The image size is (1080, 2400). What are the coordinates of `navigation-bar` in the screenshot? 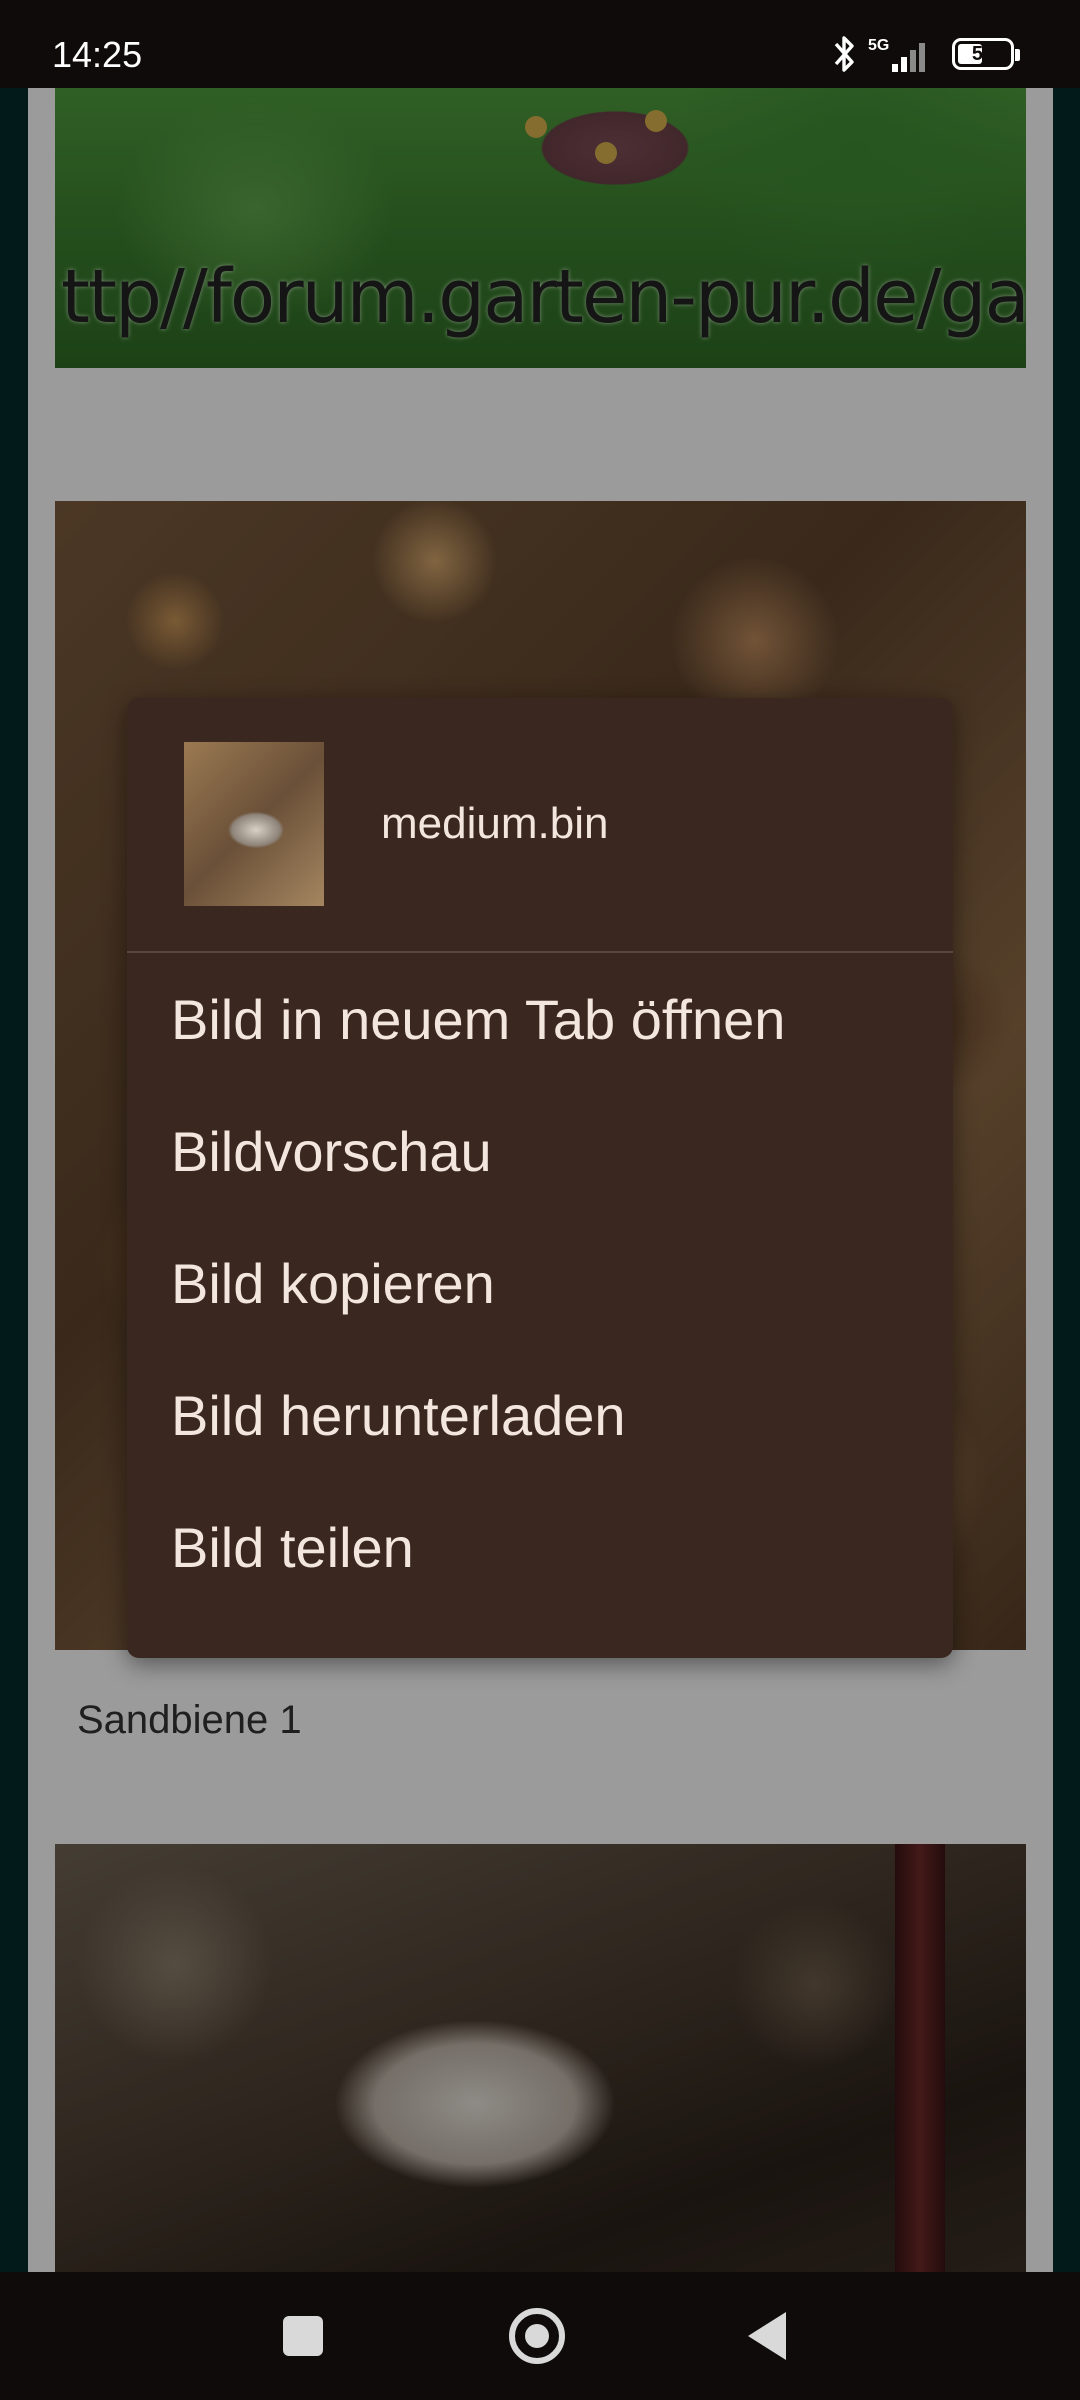 It's located at (540, 2336).